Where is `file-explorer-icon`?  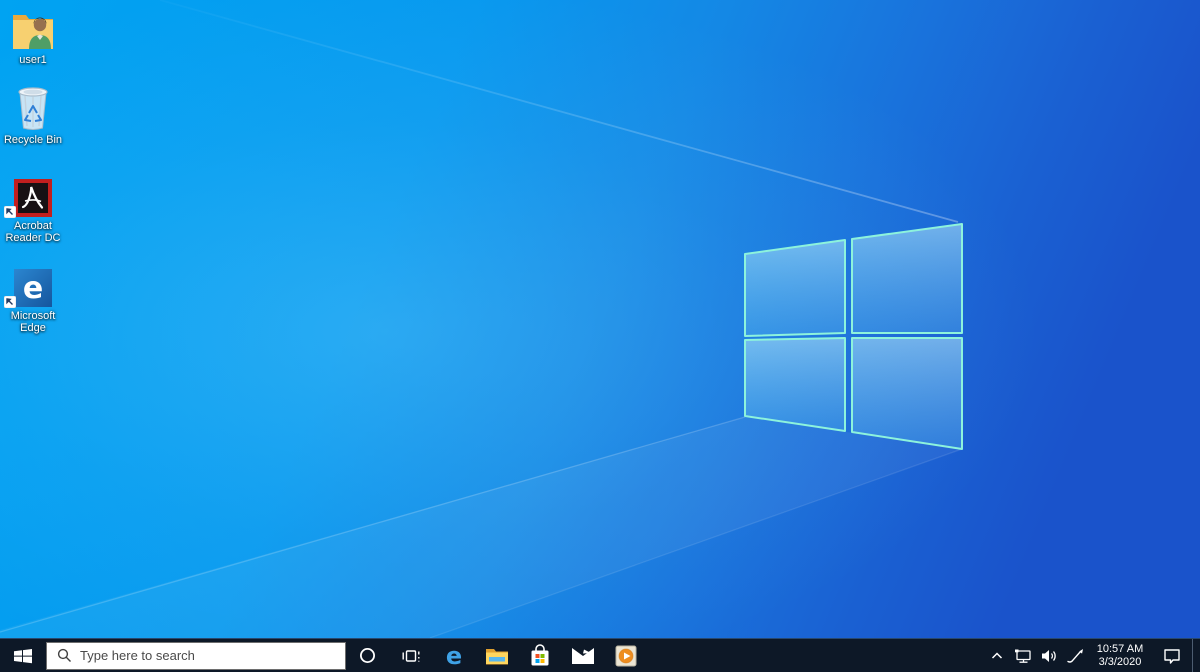 file-explorer-icon is located at coordinates (496, 656).